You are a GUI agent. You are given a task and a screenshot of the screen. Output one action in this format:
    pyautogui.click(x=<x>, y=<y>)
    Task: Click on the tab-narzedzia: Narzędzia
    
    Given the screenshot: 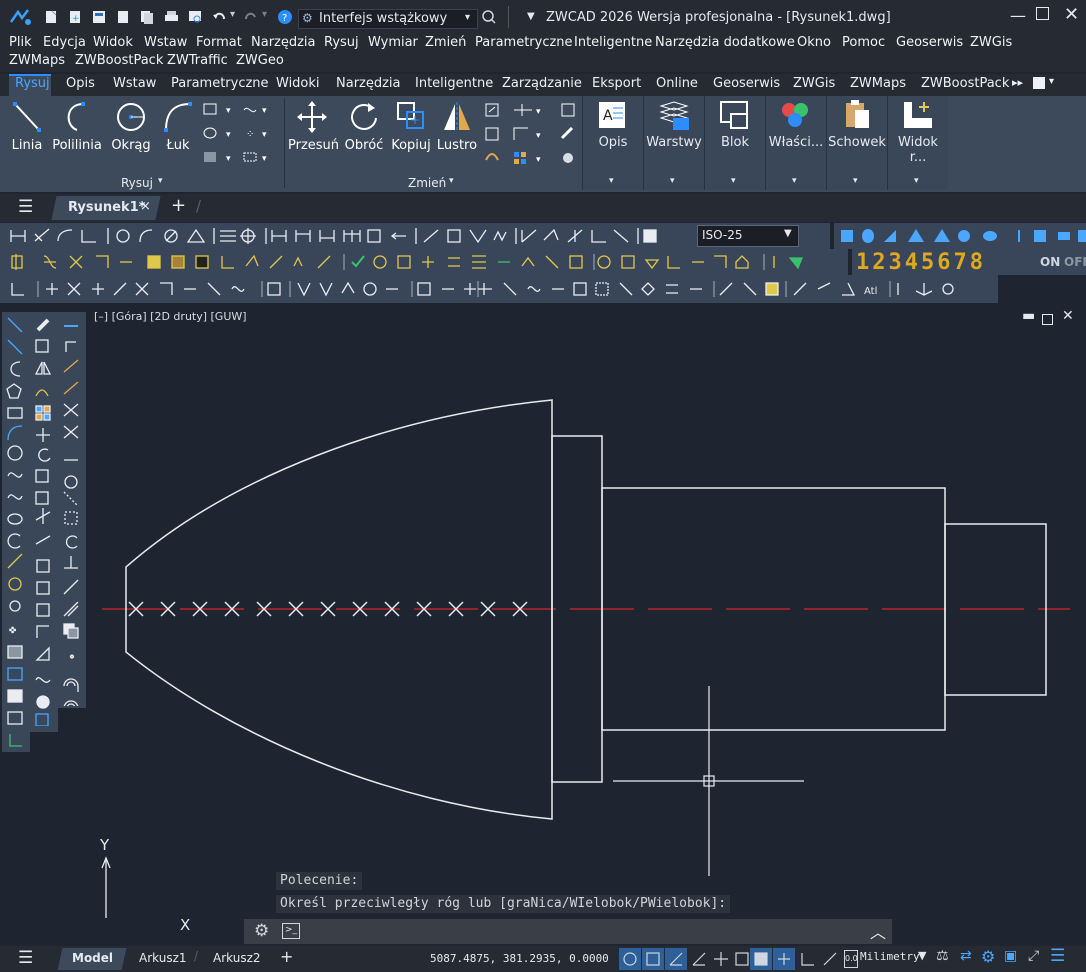 What is the action you would take?
    pyautogui.click(x=368, y=83)
    